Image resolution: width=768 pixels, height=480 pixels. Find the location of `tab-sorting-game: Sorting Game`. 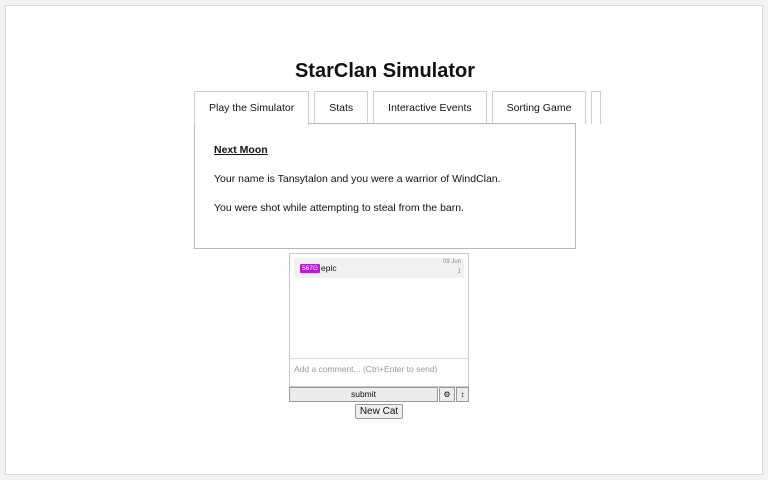

tab-sorting-game: Sorting Game is located at coordinates (539, 107).